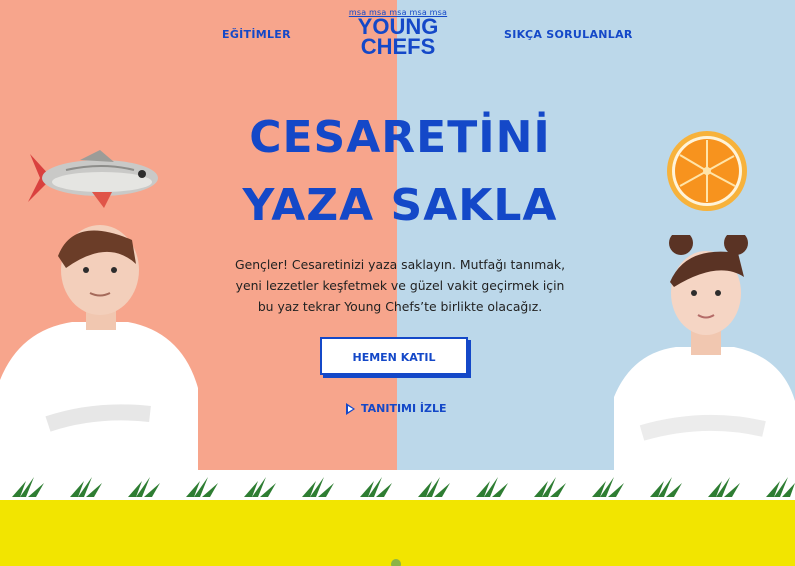  What do you see at coordinates (400, 205) in the screenshot?
I see `hero-title-line-2: YAZA SAKLA` at bounding box center [400, 205].